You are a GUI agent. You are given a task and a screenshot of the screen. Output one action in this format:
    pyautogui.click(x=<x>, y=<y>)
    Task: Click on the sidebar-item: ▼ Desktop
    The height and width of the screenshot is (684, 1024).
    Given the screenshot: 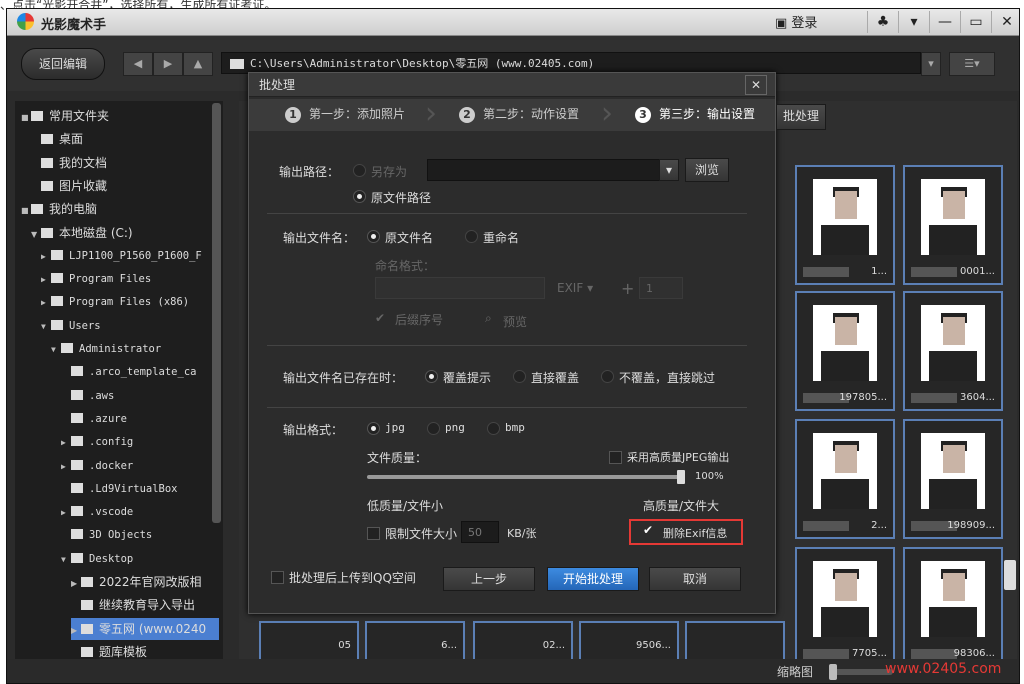 What is the action you would take?
    pyautogui.click(x=140, y=559)
    